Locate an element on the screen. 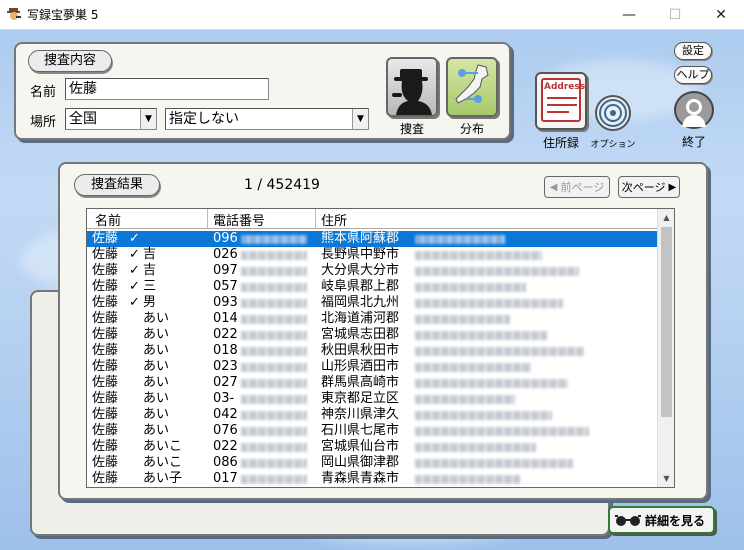  table-row: 佐藤 あい 014 北海道浦河郡 is located at coordinates (372, 319).